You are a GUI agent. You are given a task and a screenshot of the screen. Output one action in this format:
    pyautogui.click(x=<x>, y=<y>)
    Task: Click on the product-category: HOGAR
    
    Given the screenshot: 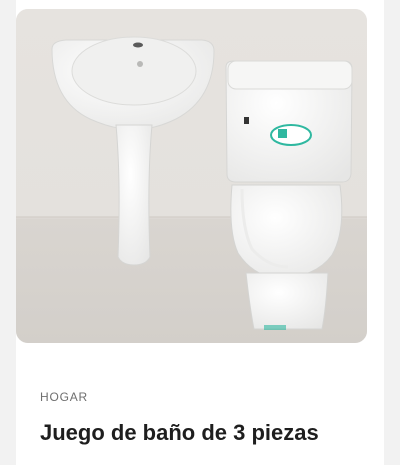 What is the action you would take?
    pyautogui.click(x=64, y=397)
    